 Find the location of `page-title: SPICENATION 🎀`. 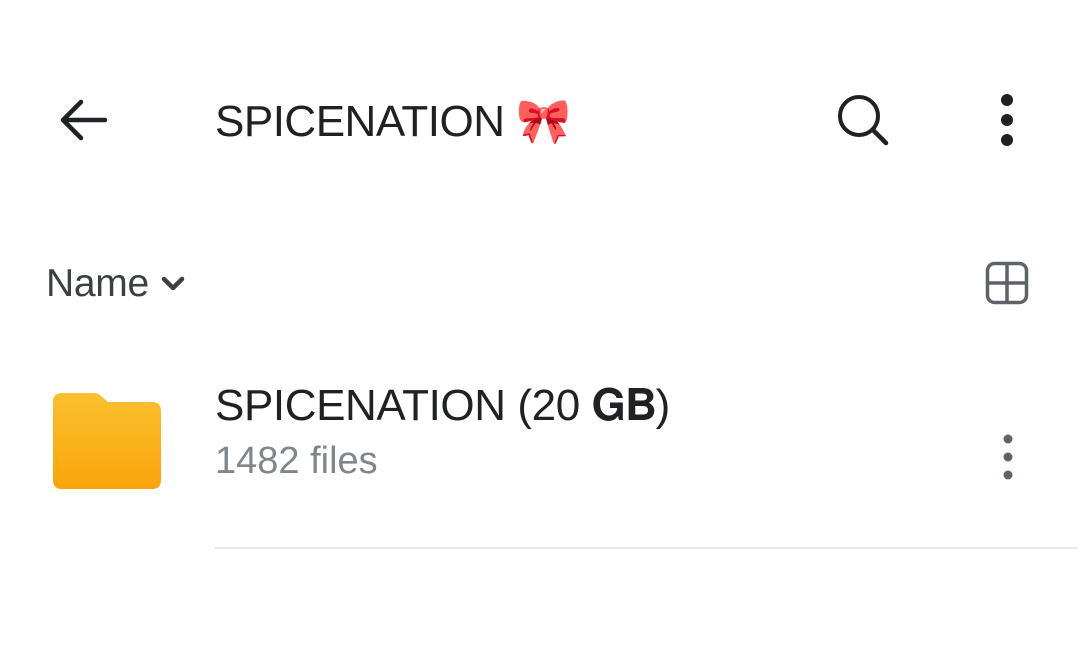

page-title: SPICENATION 🎀 is located at coordinates (393, 121).